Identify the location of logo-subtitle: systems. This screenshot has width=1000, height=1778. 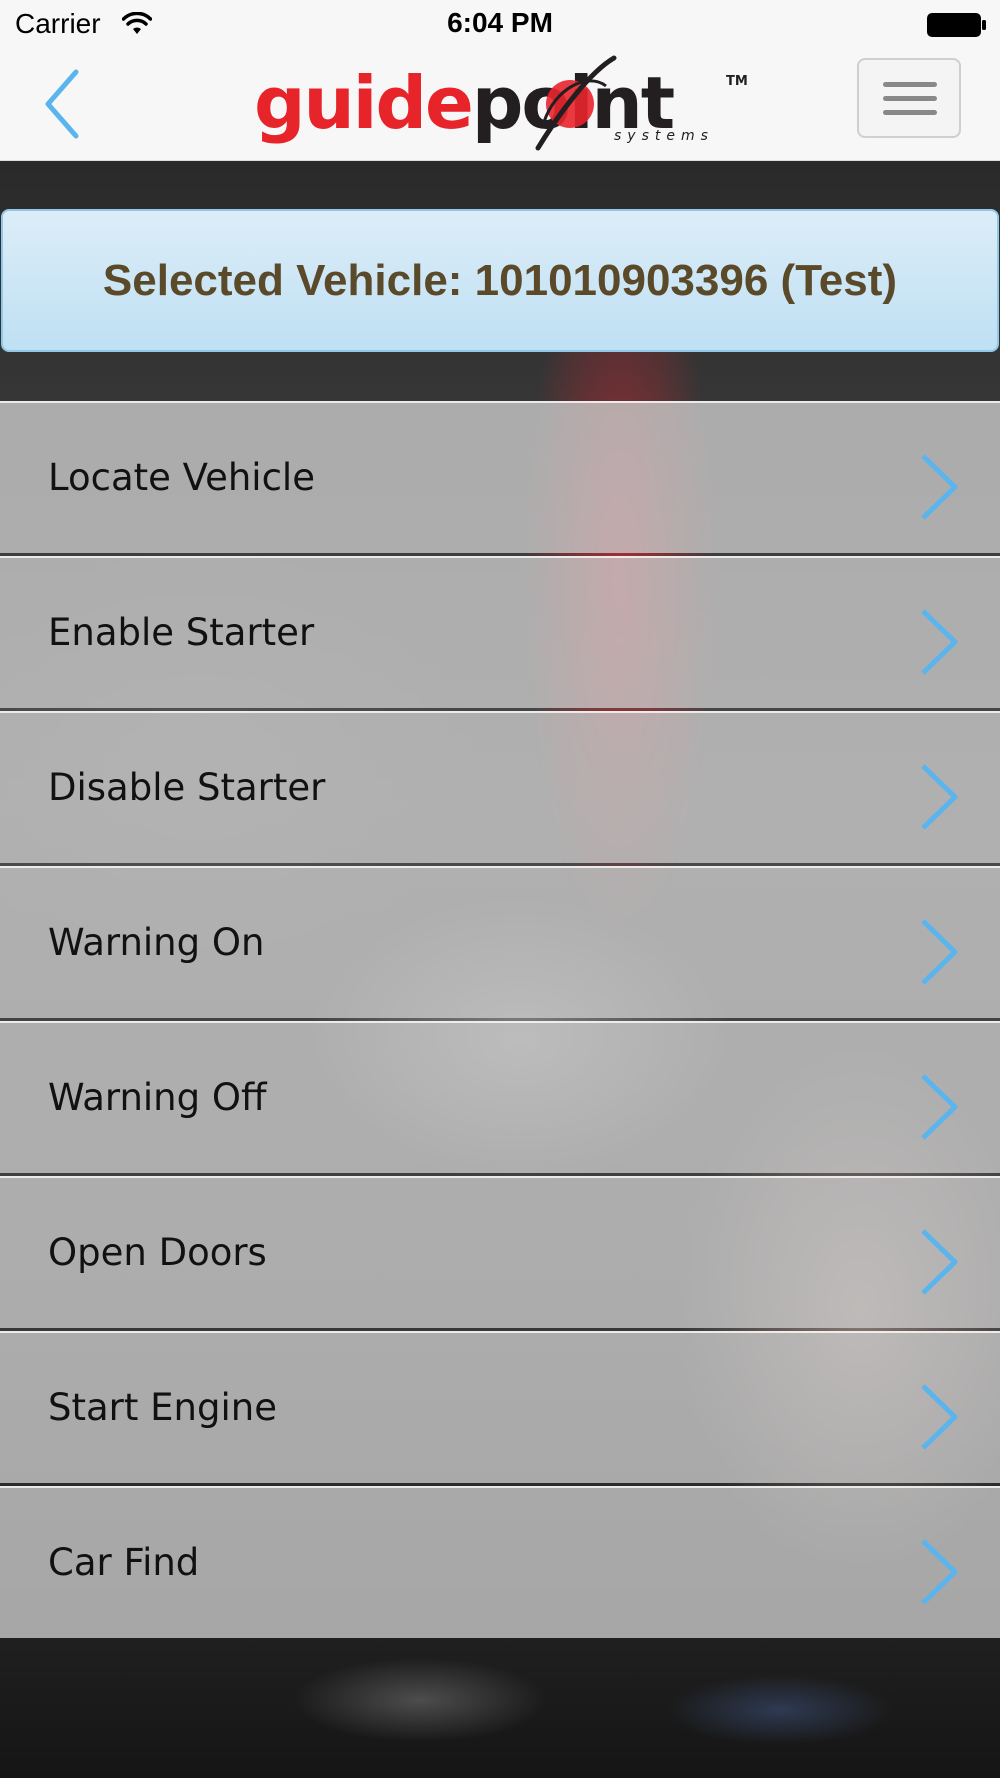
(664, 136).